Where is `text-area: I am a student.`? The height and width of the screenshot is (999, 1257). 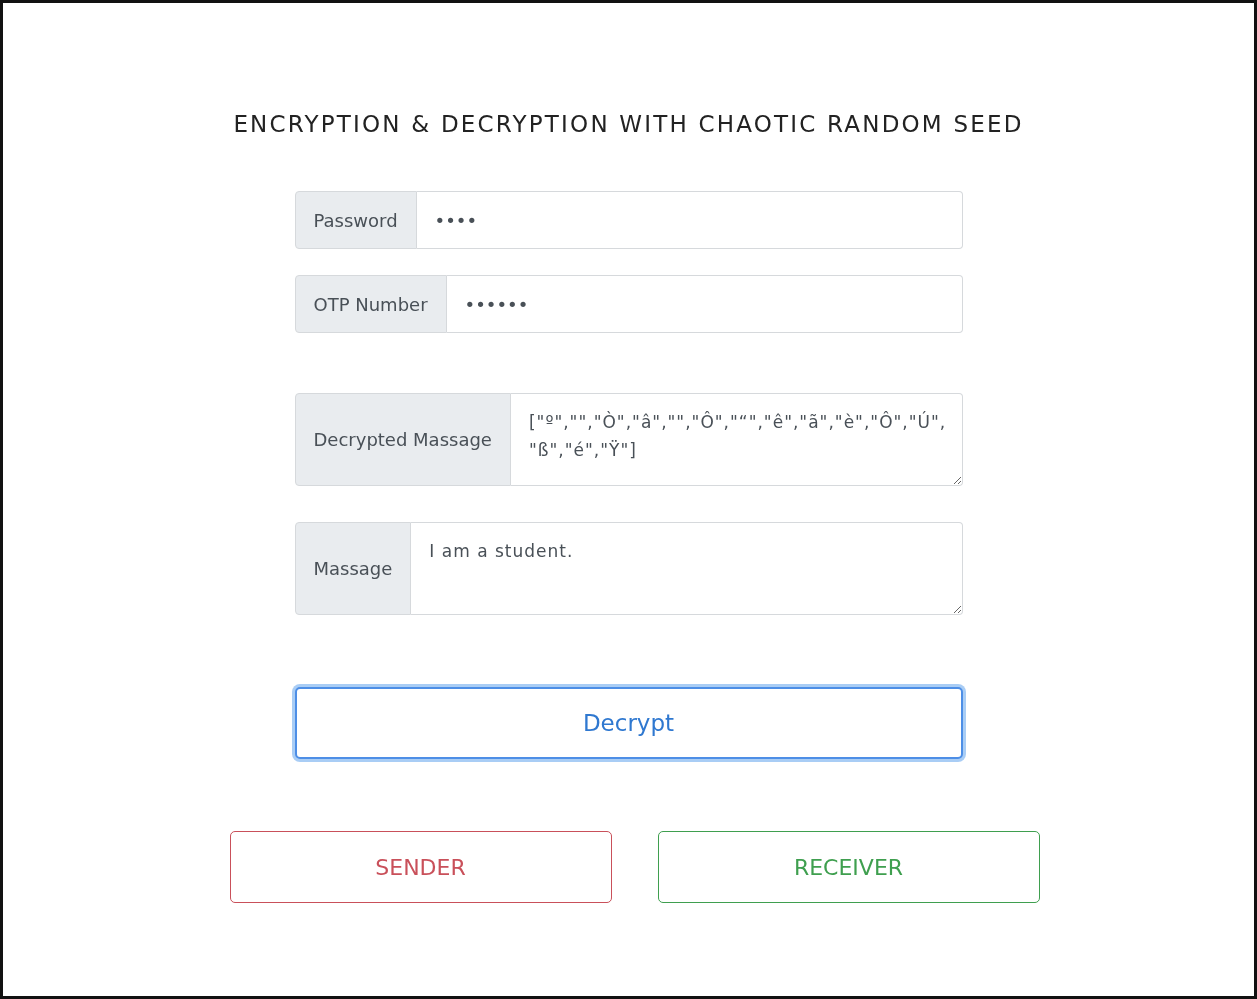 text-area: I am a student. is located at coordinates (687, 568).